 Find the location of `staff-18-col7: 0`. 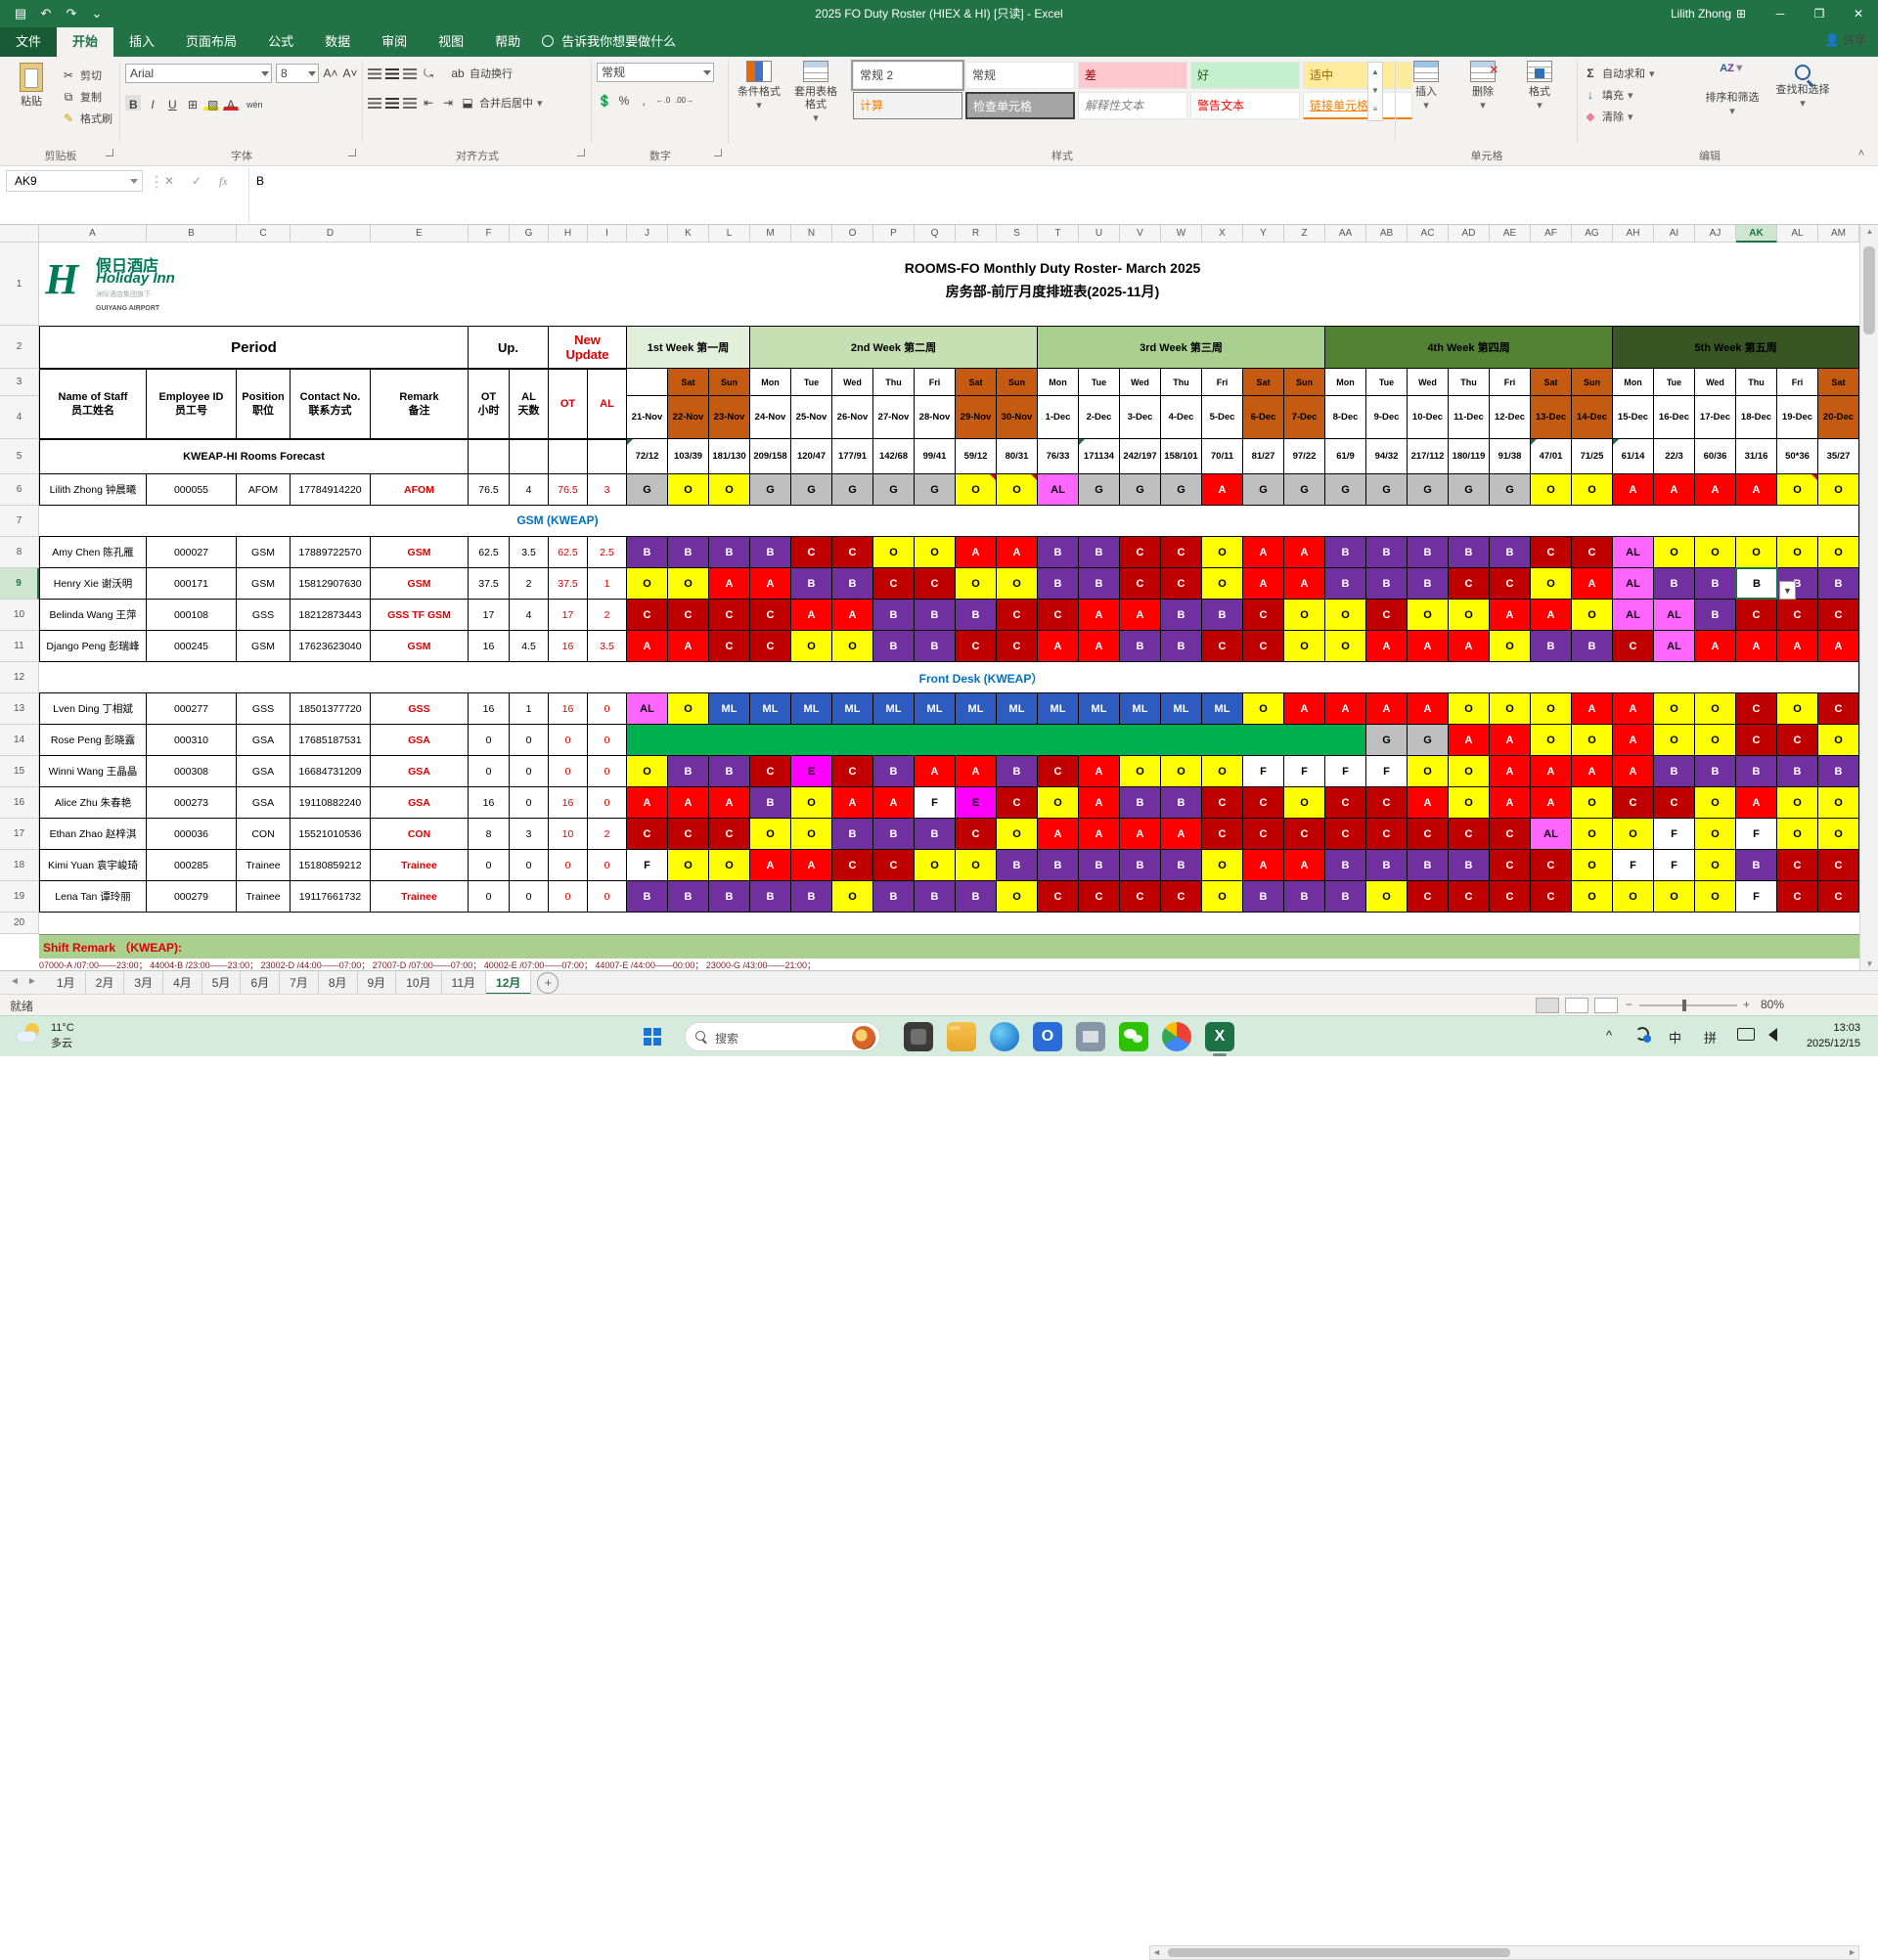

staff-18-col7: 0 is located at coordinates (568, 865).